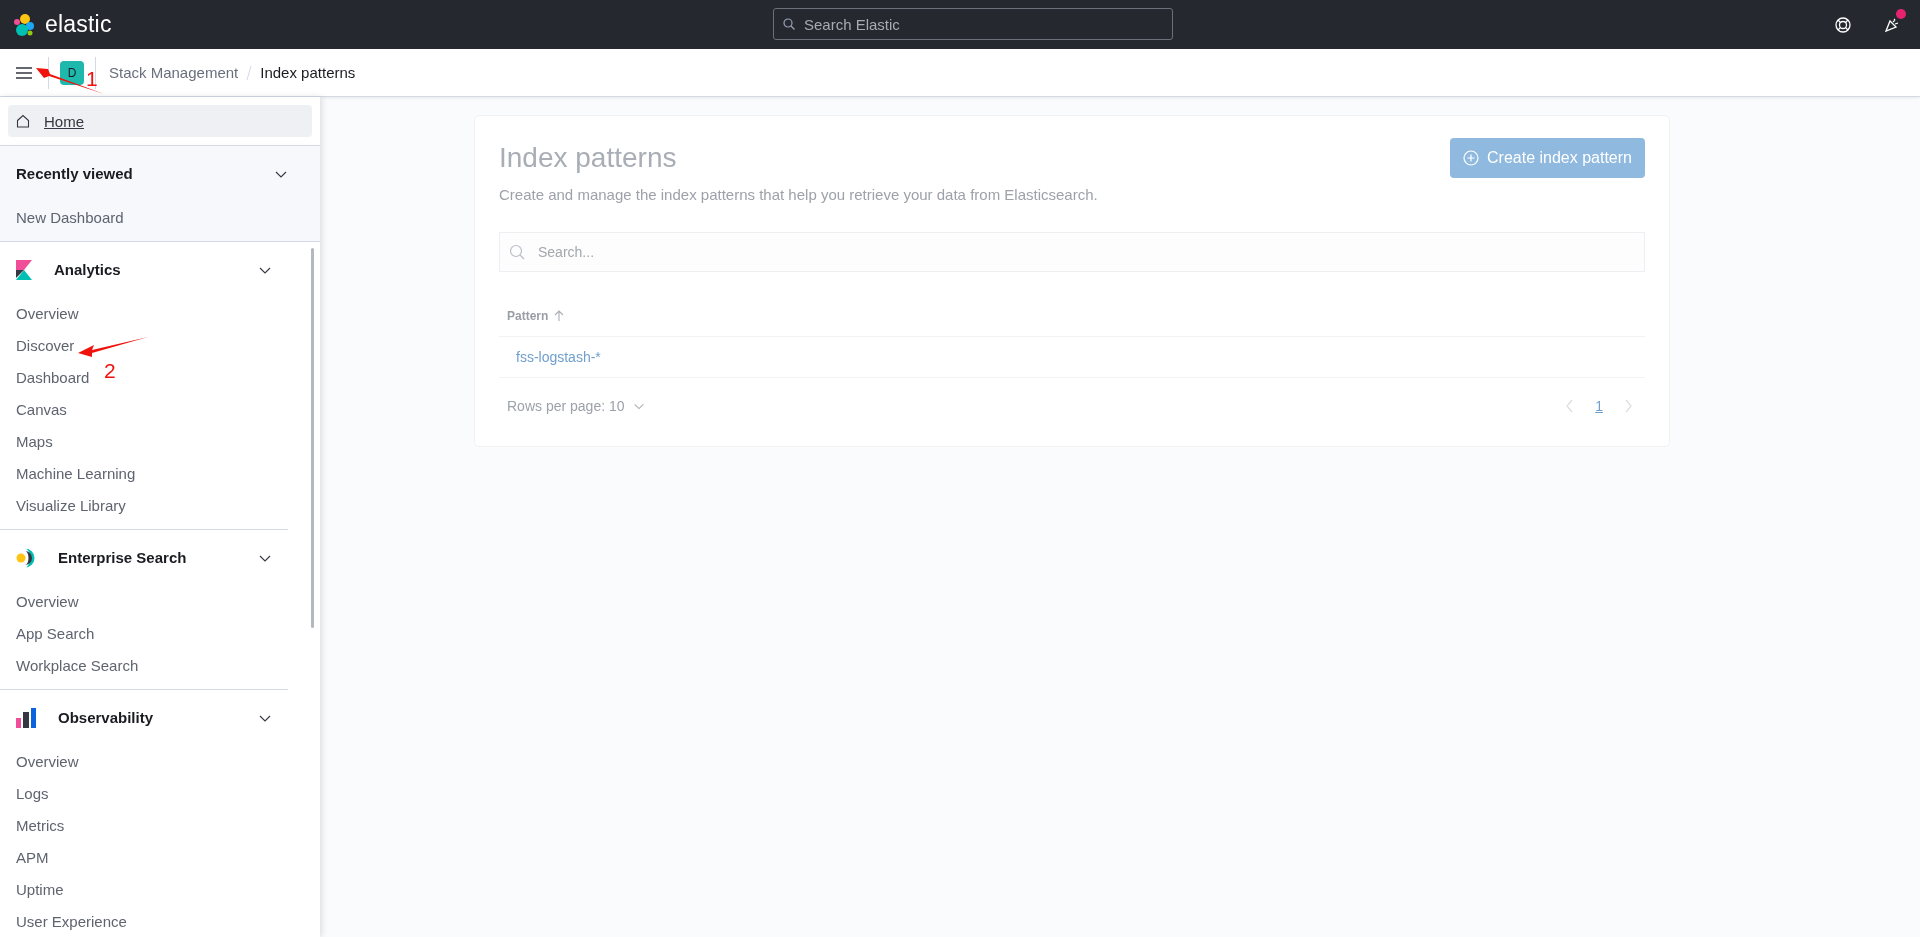  I want to click on nav-item: New Dashboard, so click(70, 217).